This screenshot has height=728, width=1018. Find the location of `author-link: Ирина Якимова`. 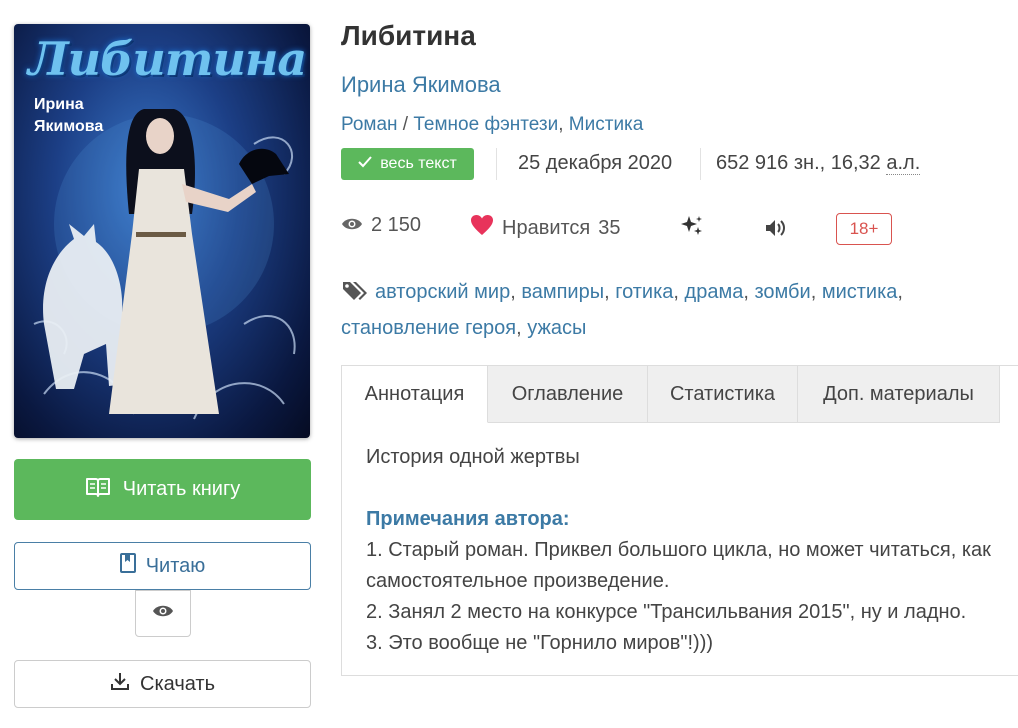

author-link: Ирина Якимова is located at coordinates (421, 85).